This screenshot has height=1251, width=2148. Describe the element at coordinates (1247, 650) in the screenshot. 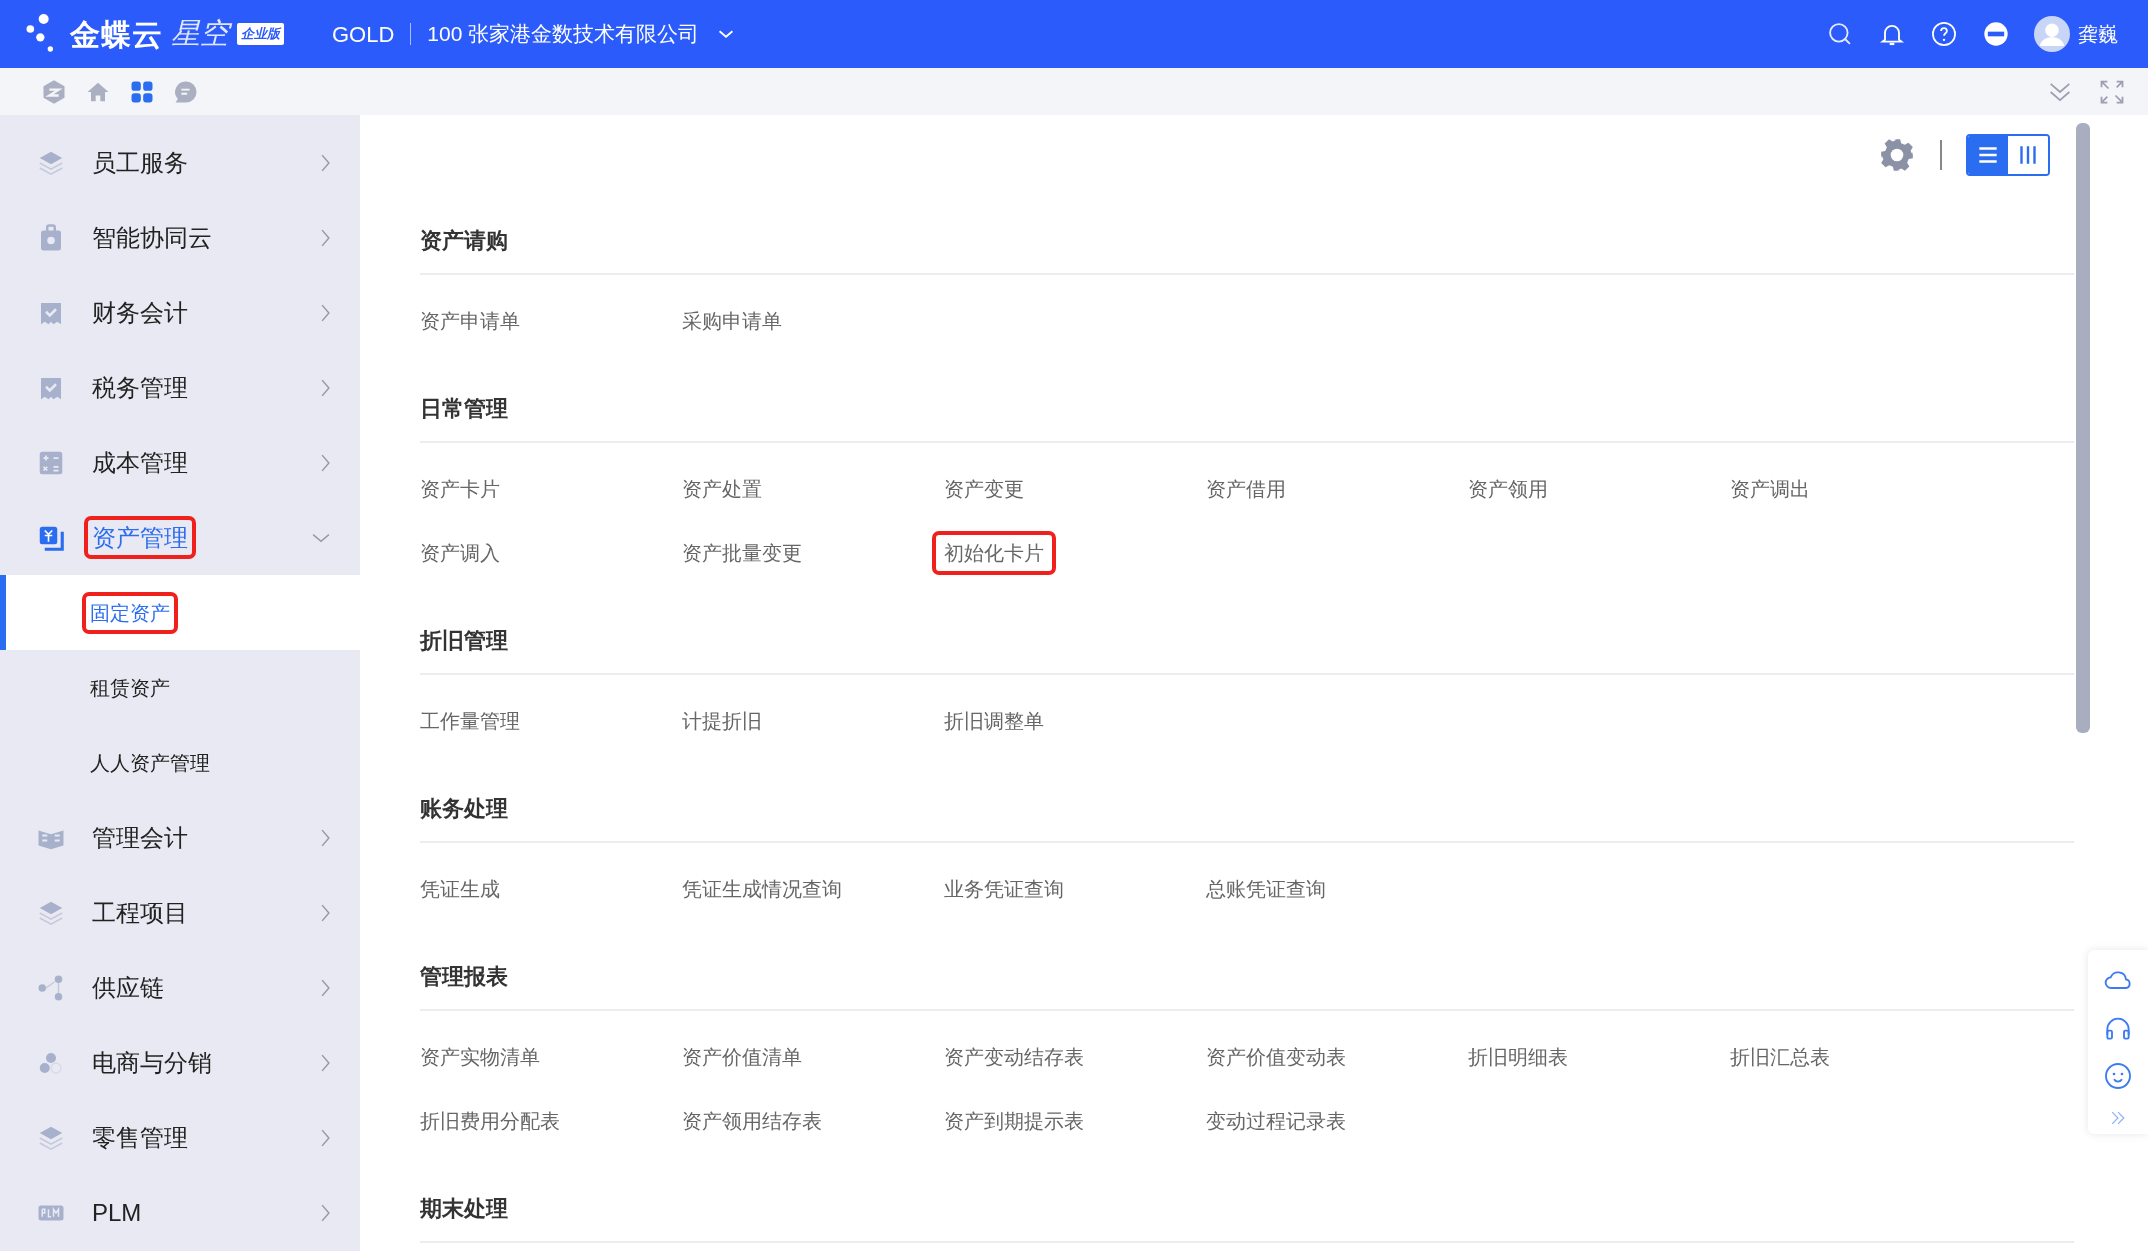

I see `section-heading: 折旧管理` at that location.